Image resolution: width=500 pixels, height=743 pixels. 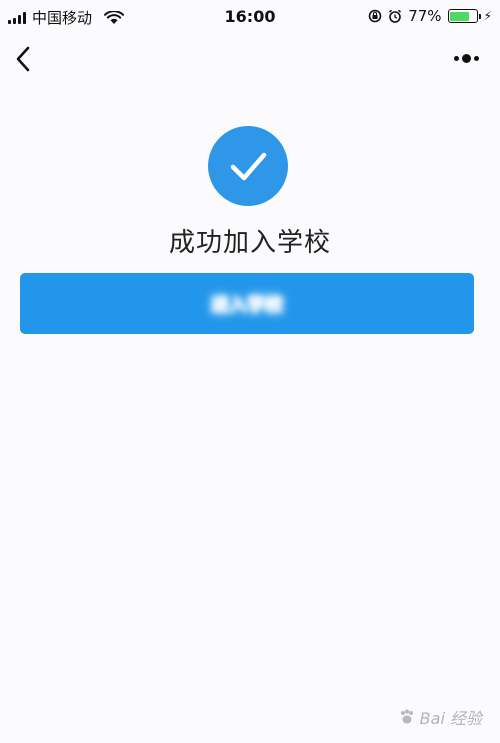 I want to click on battery-fill, so click(x=460, y=16).